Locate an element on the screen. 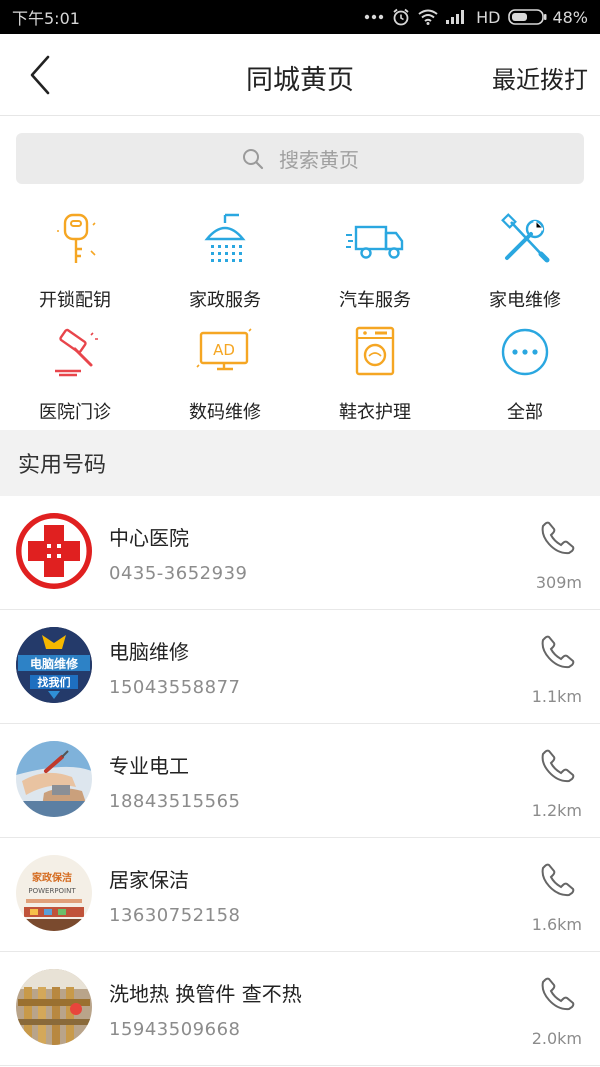 The image size is (600, 1067). contact-phone: 18843515565 is located at coordinates (175, 801).